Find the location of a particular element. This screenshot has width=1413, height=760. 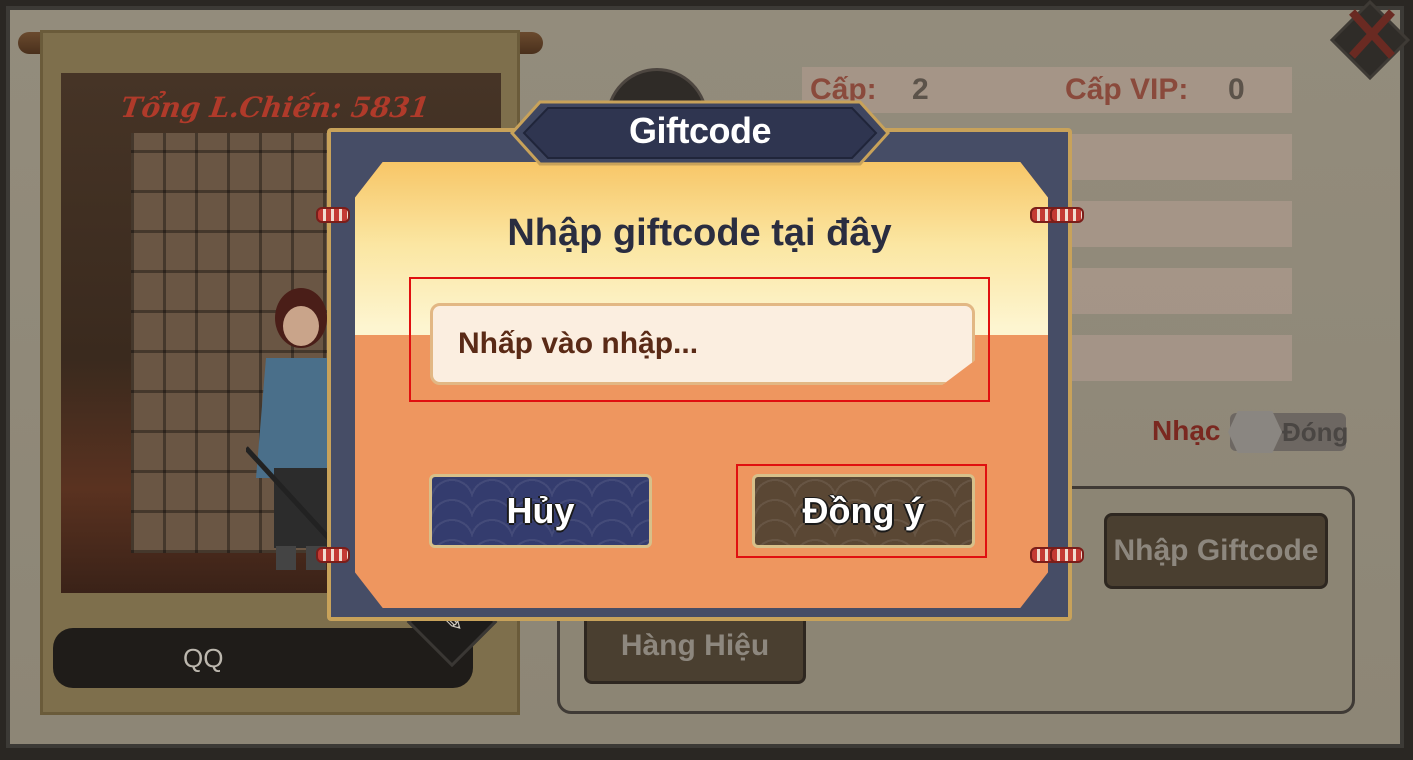

giftcode-prompt: Nhập giftcode tại đây is located at coordinates (699, 233).